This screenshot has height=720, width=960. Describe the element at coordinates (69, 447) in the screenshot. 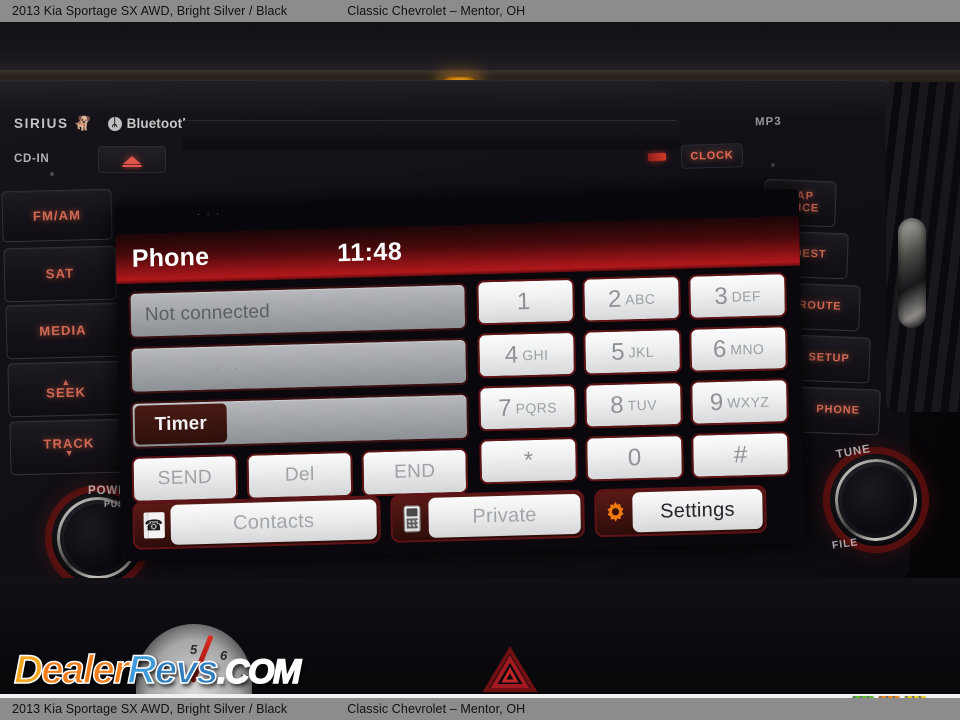

I see `button-track: TRACK ▼` at that location.